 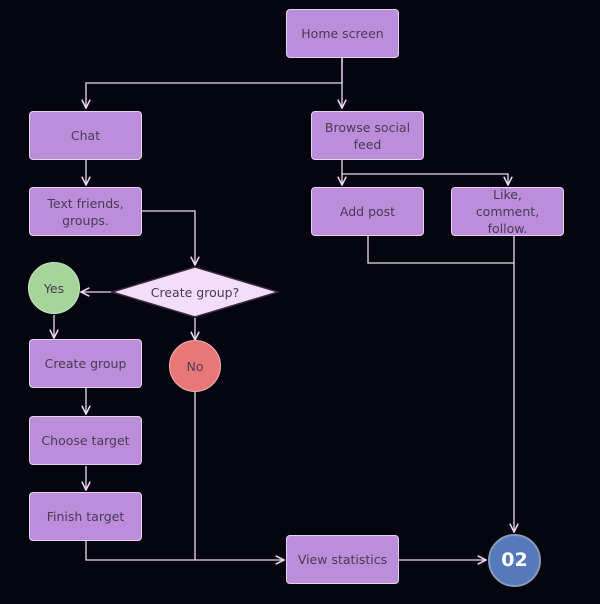 I want to click on edge-home-to-chat, so click(x=214, y=83).